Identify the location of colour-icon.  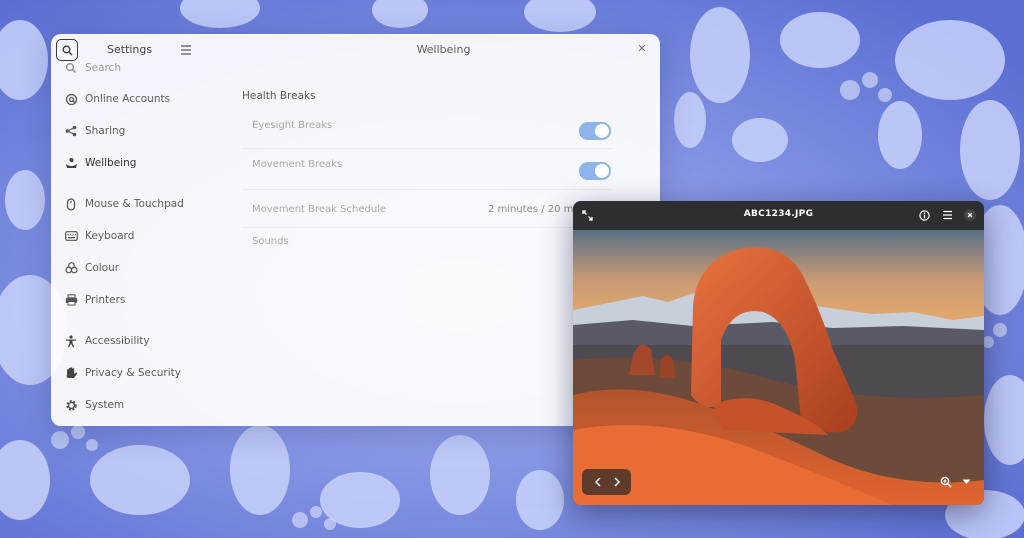
(71, 268).